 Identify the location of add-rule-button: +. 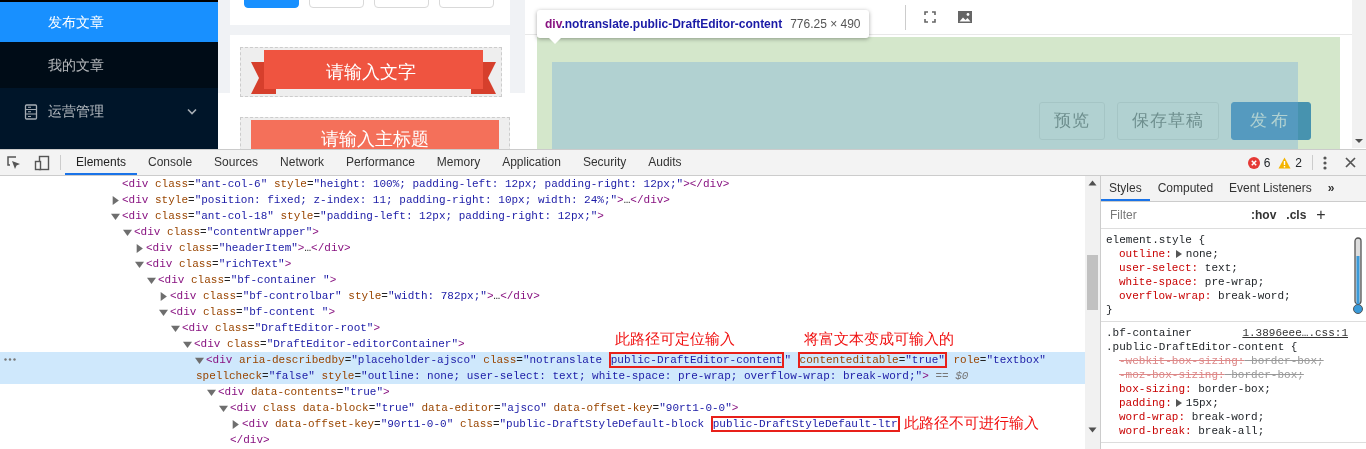
(1321, 215).